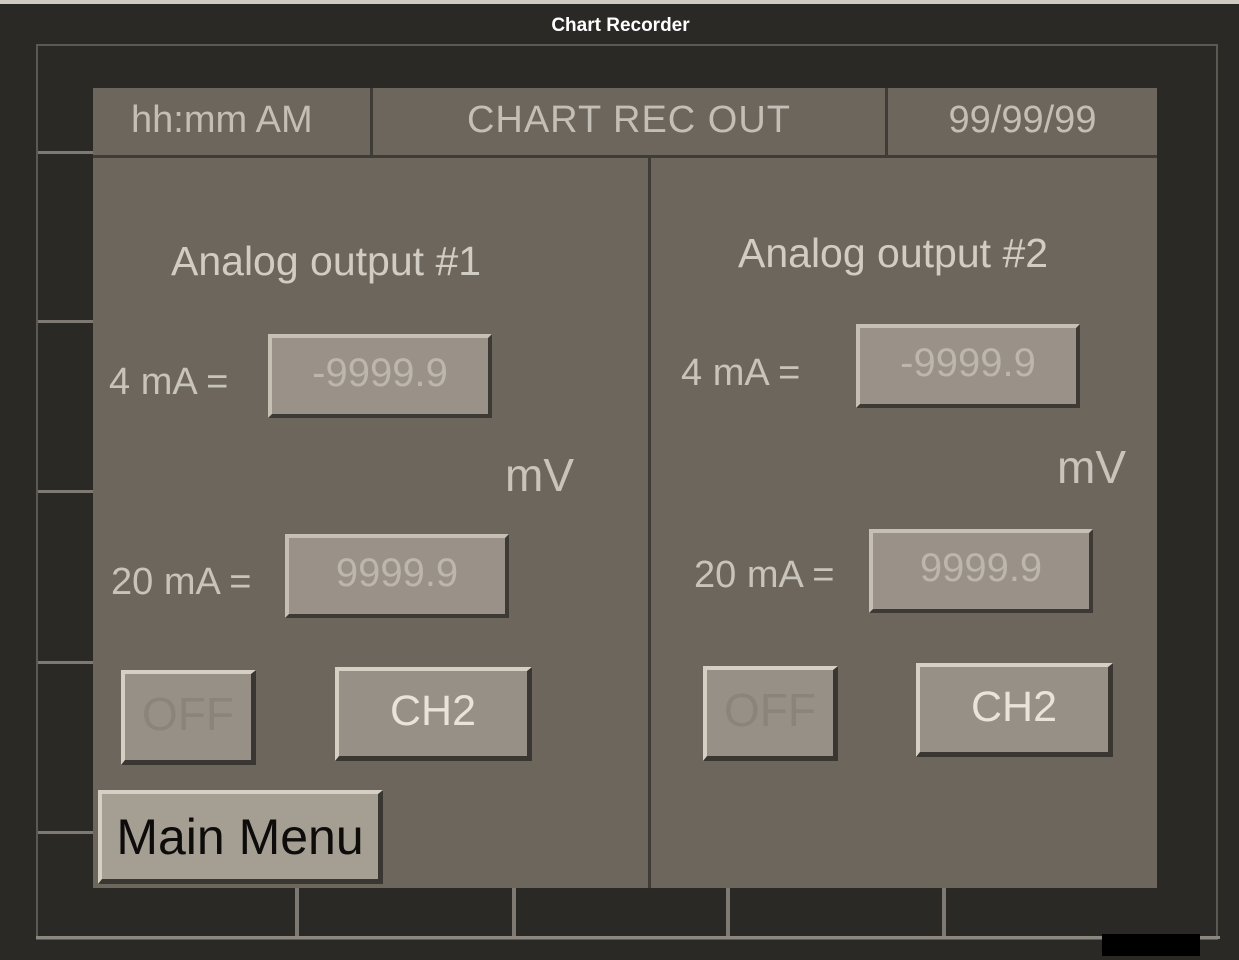  I want to click on date-display: 99/99/99, so click(1022, 120).